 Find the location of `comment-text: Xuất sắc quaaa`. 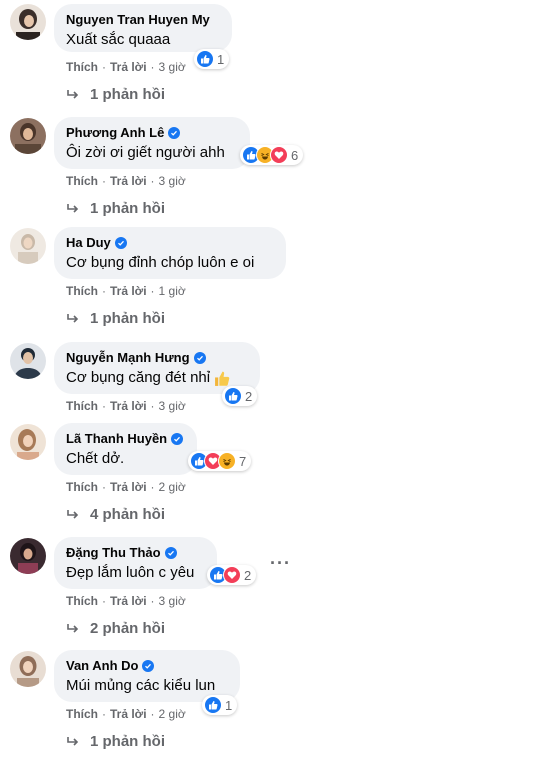

comment-text: Xuất sắc quaaa is located at coordinates (118, 39).